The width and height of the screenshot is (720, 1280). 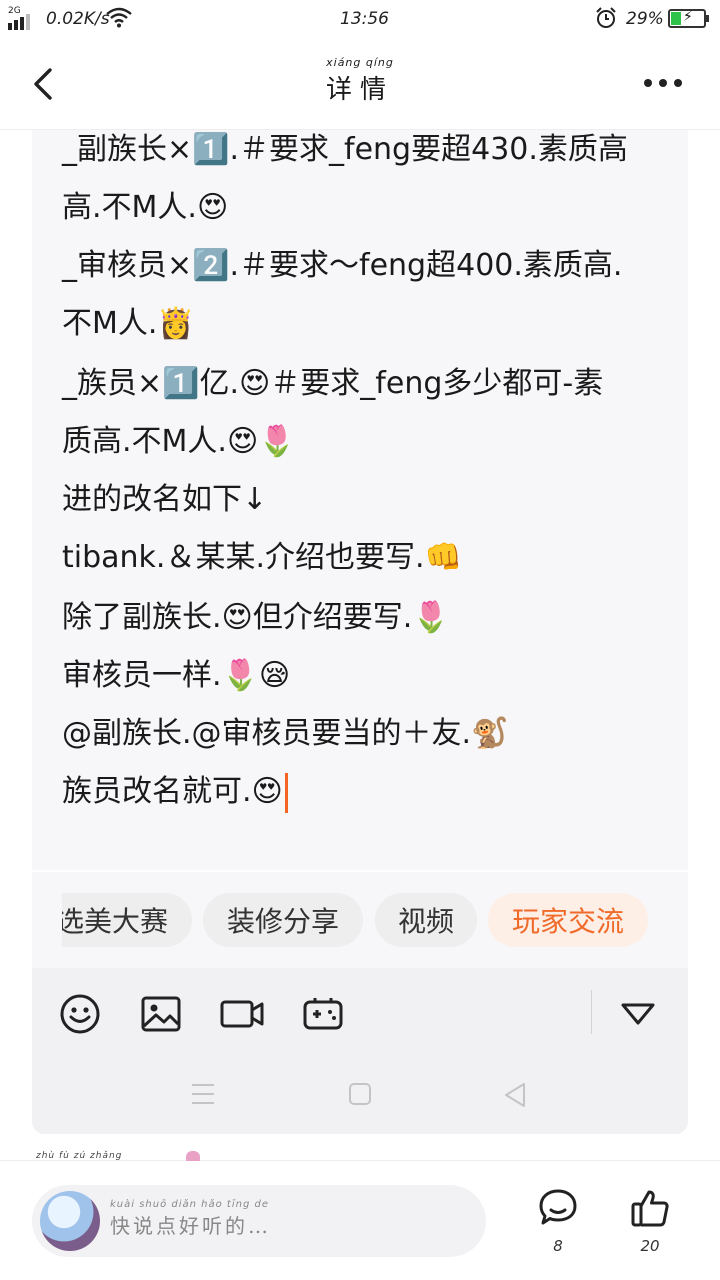 What do you see at coordinates (145, 207) in the screenshot?
I see `post-line: 高.不M人.😍` at bounding box center [145, 207].